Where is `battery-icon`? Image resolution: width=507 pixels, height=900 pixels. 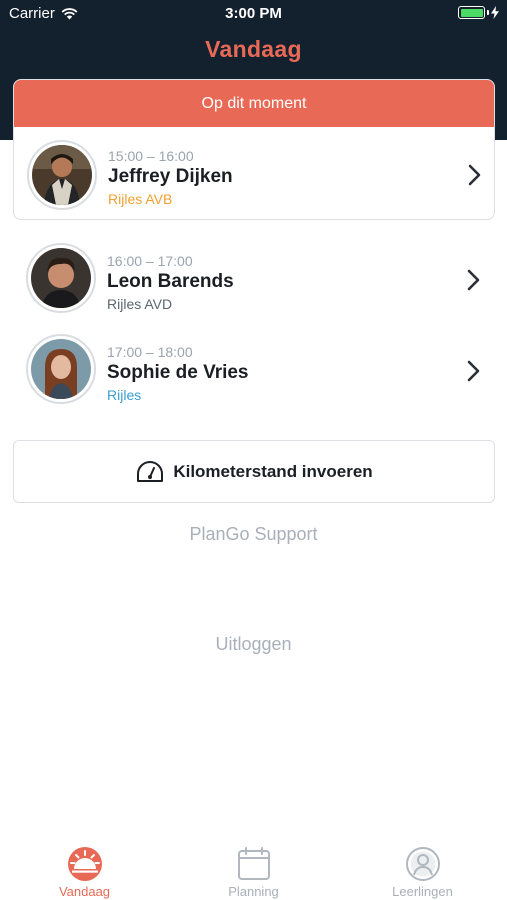
battery-icon is located at coordinates (471, 12).